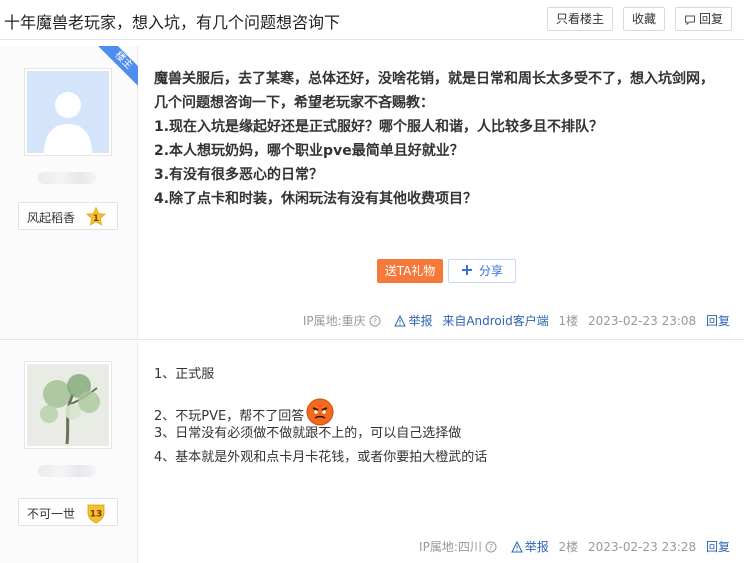  I want to click on avatar, so click(68, 405).